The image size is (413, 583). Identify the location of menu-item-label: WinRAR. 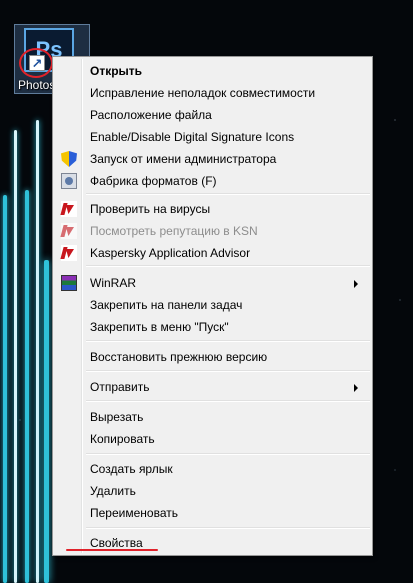
(113, 283).